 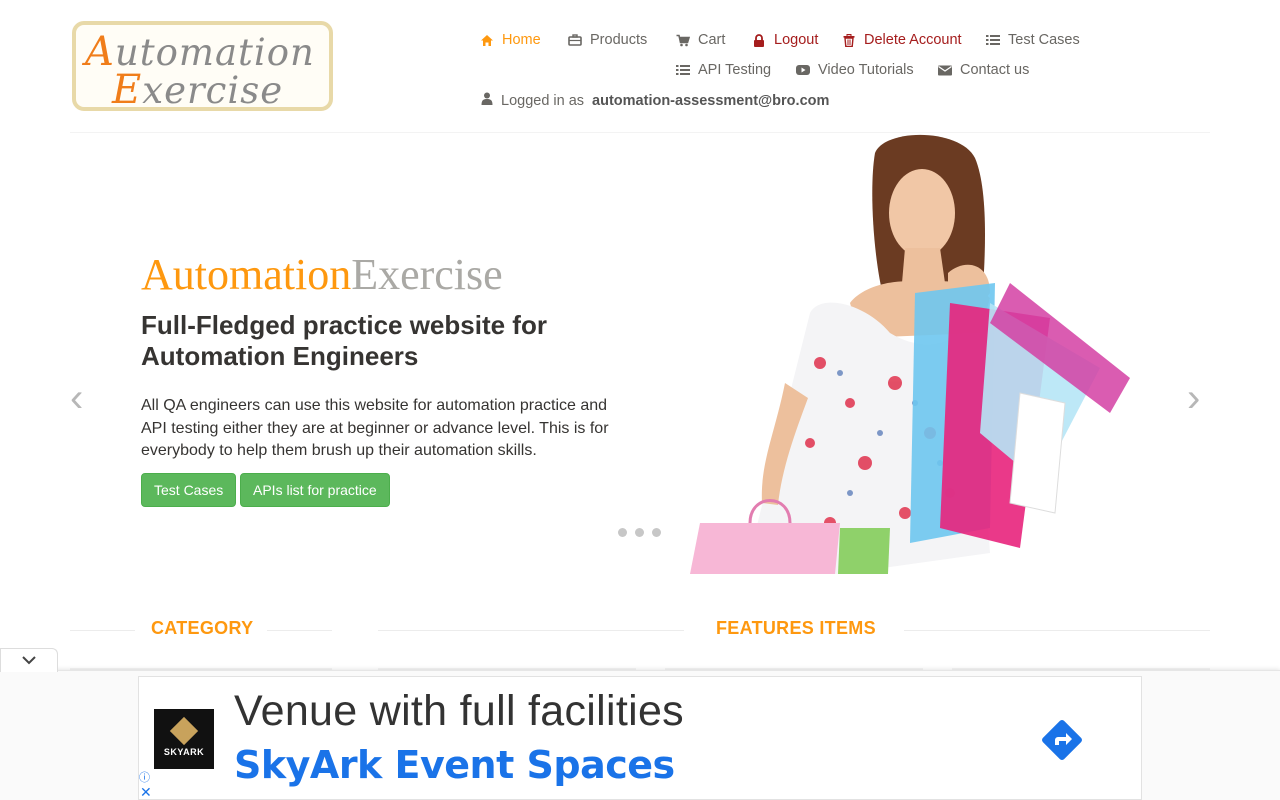 What do you see at coordinates (983, 70) in the screenshot?
I see `nav-contact-us: Contact us` at bounding box center [983, 70].